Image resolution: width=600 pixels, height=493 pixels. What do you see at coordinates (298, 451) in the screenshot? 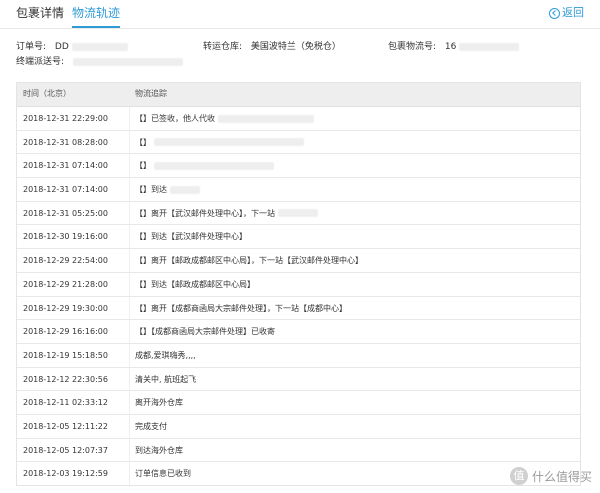
I see `table-row: 2018-12-05 12:07:37 到达海外仓库` at bounding box center [298, 451].